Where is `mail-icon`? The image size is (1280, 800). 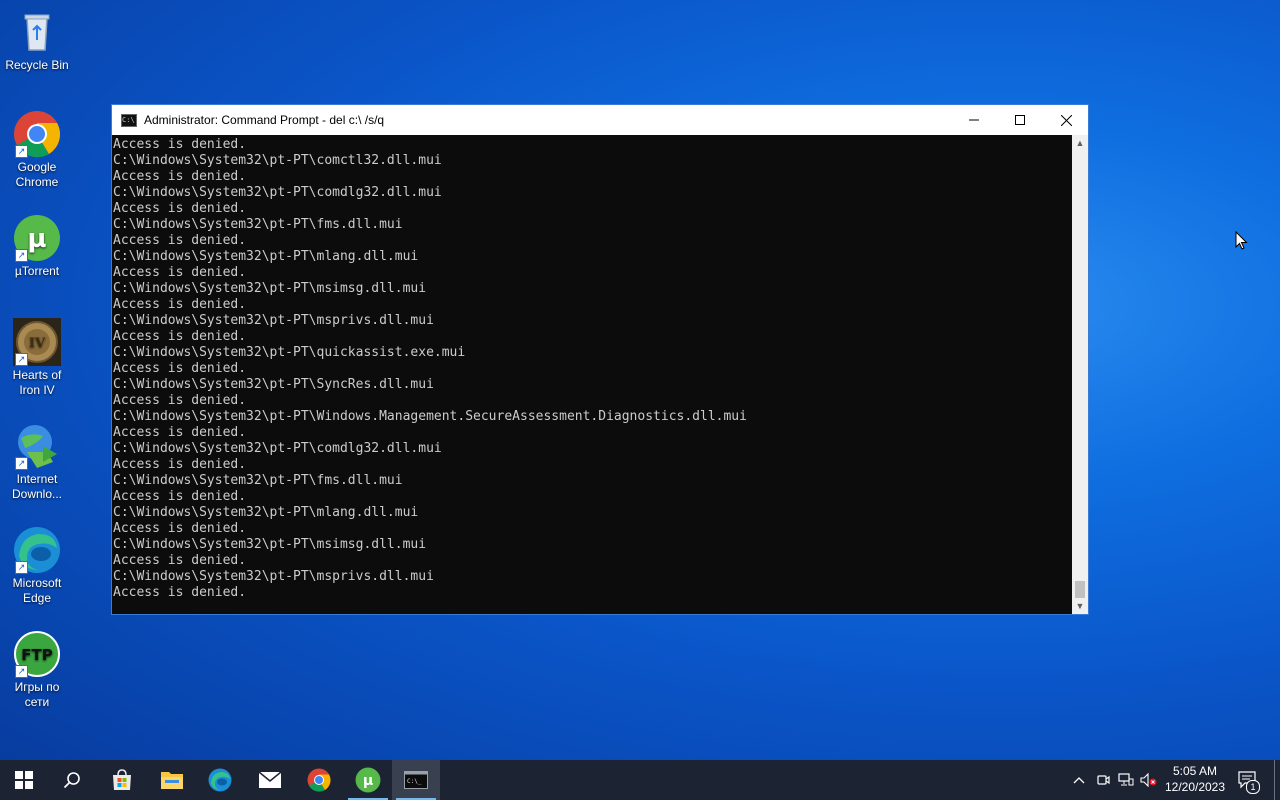 mail-icon is located at coordinates (270, 779).